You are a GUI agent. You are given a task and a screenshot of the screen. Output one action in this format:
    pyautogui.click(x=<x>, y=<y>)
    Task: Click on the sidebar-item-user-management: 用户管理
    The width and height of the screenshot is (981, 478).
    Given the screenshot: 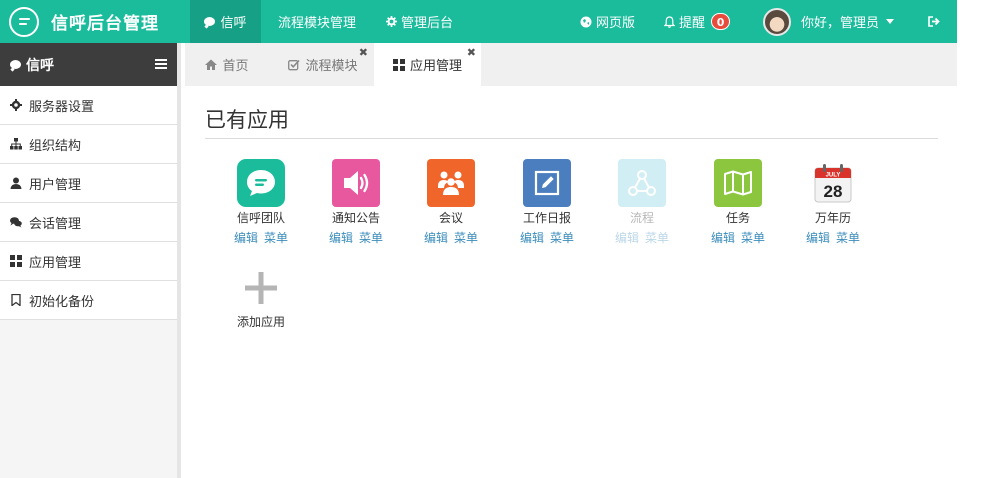 What is the action you would take?
    pyautogui.click(x=88, y=183)
    